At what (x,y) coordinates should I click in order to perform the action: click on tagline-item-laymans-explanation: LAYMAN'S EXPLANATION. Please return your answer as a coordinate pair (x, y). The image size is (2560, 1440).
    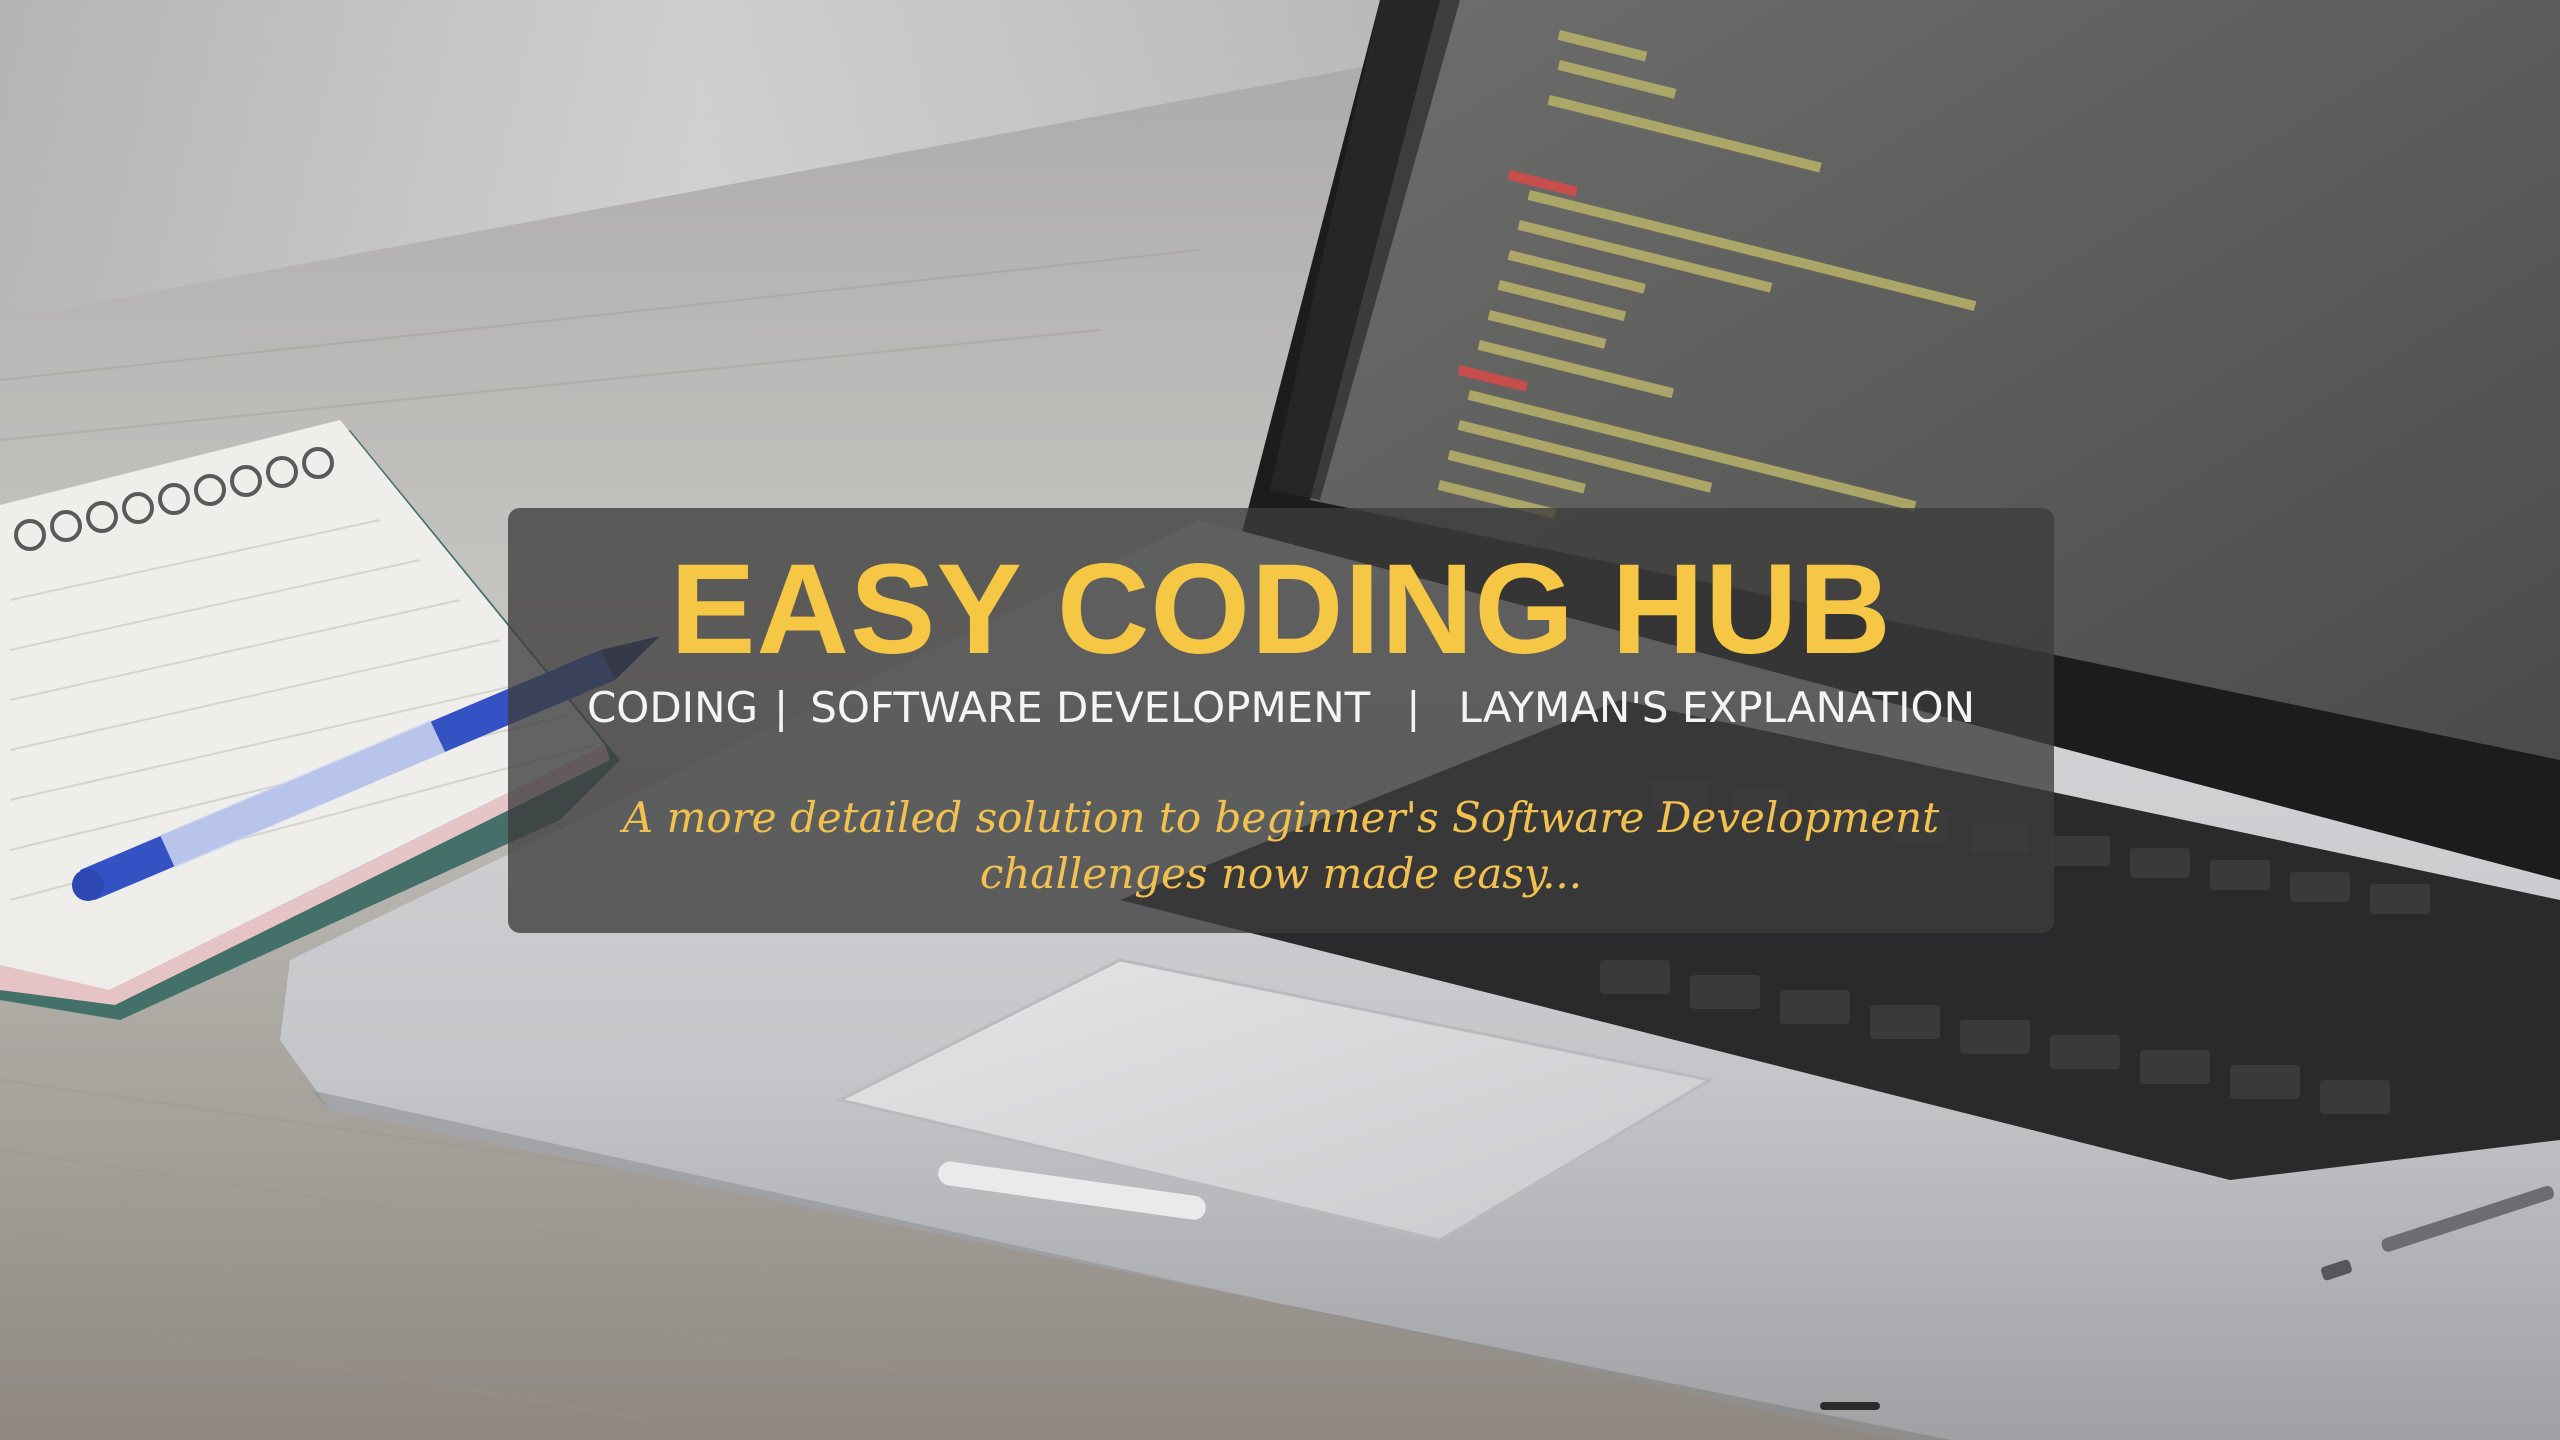
    Looking at the image, I should click on (1717, 707).